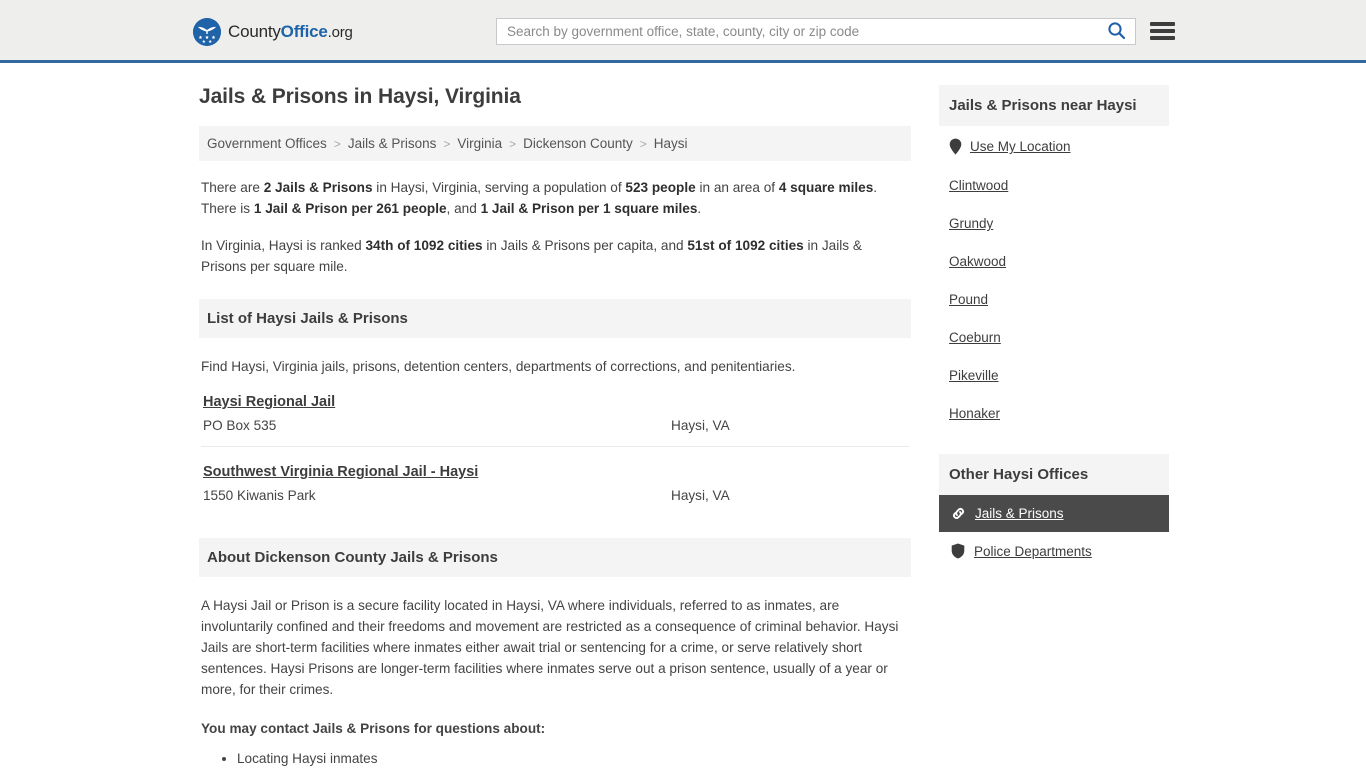  What do you see at coordinates (1054, 337) in the screenshot?
I see `sidebar-item-coeburn: Coeburn` at bounding box center [1054, 337].